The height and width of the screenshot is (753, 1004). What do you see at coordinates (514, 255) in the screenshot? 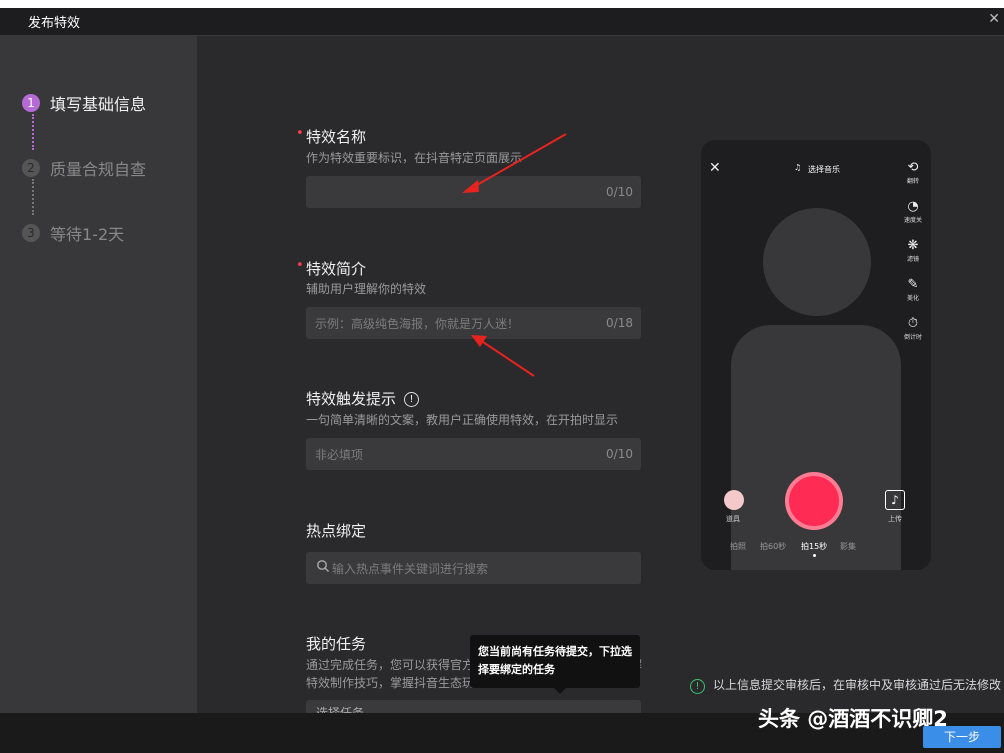
I see `annotation-arrows` at bounding box center [514, 255].